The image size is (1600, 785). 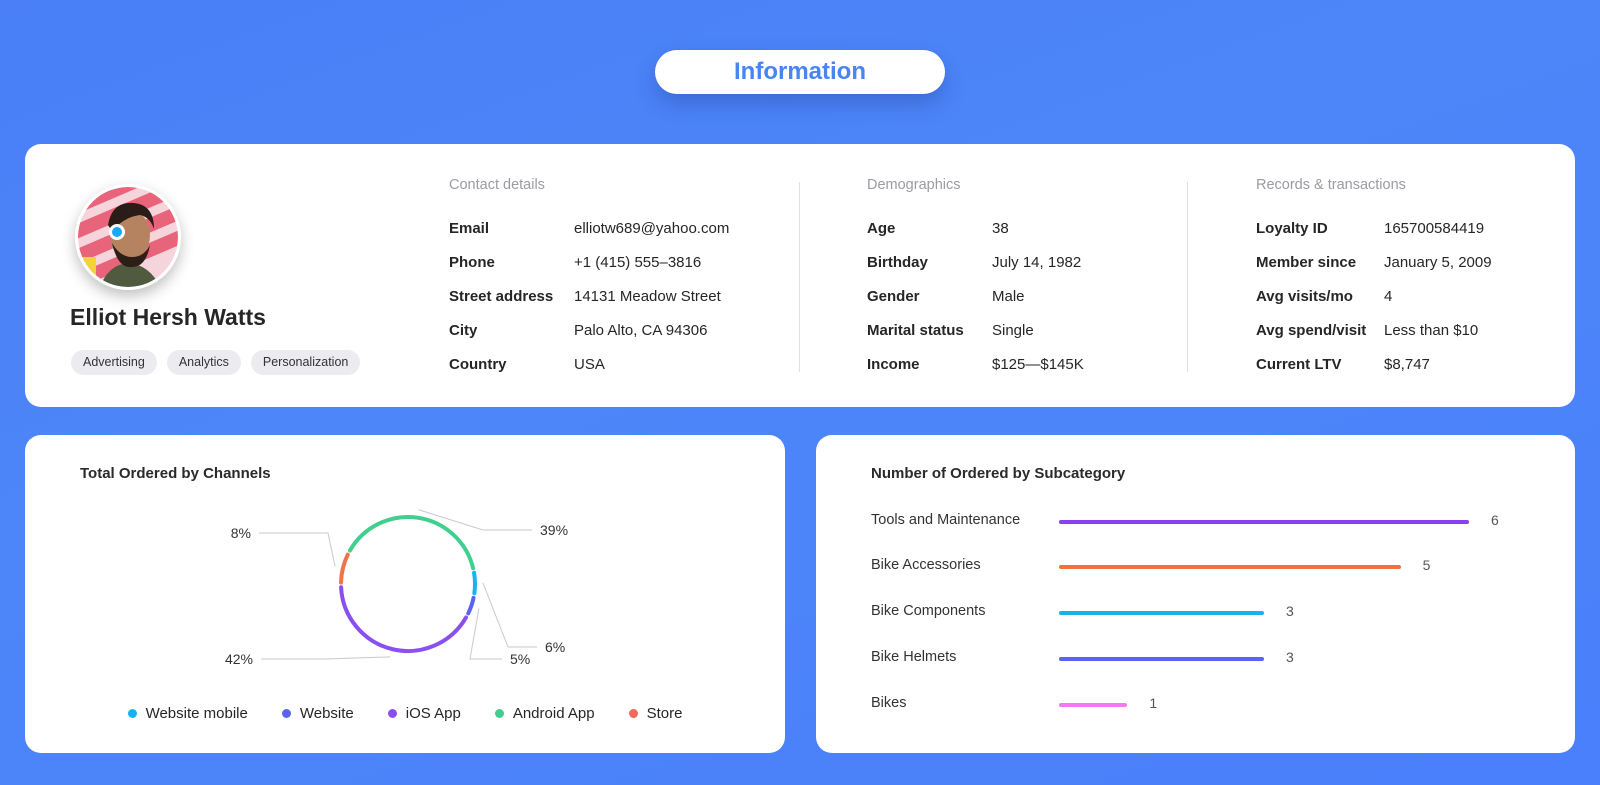 I want to click on donut-data-label: 6%, so click(x=555, y=647).